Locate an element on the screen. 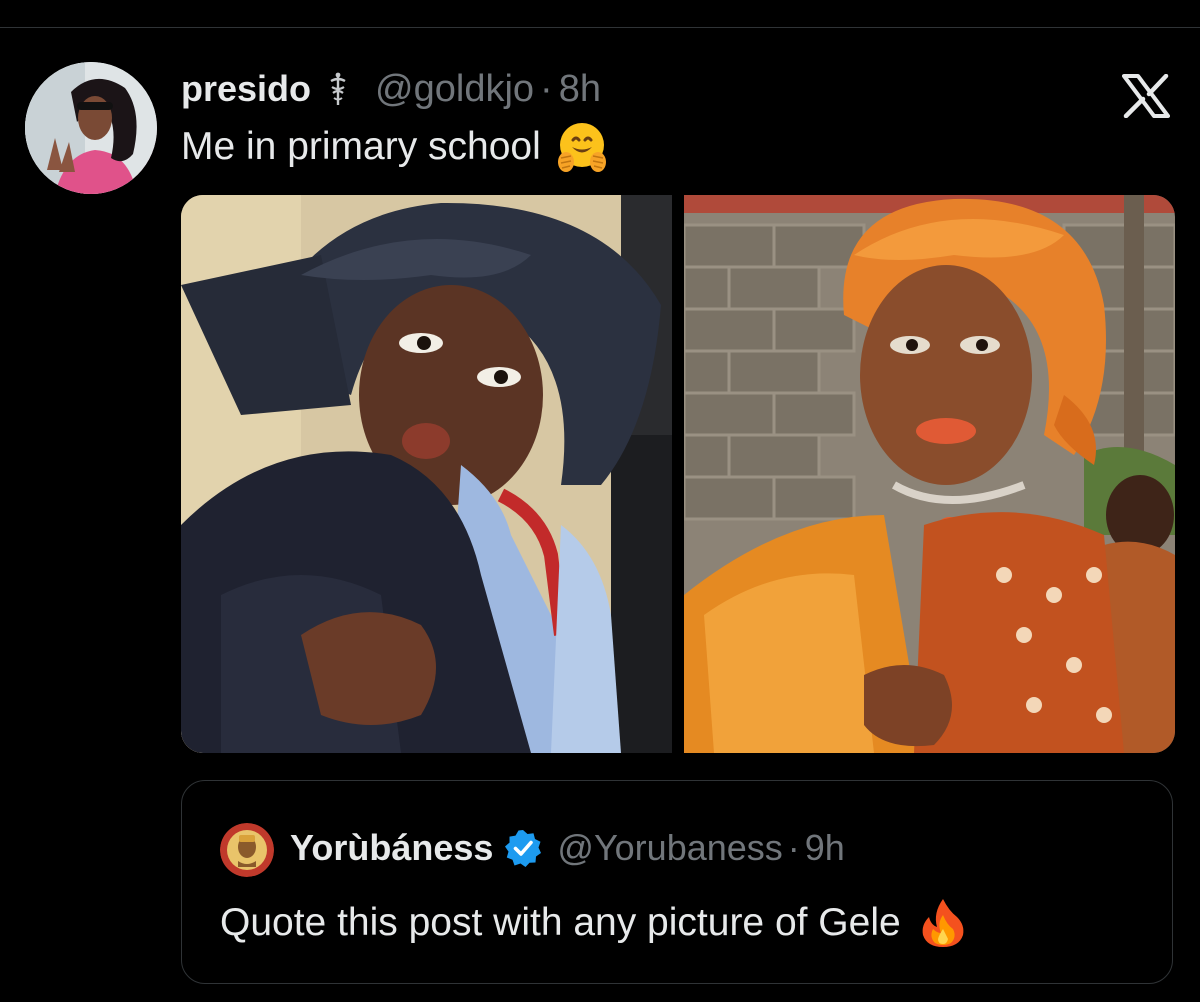 Image resolution: width=1200 pixels, height=1002 pixels. quoted-author-handle: @Yorubaness is located at coordinates (669, 848).